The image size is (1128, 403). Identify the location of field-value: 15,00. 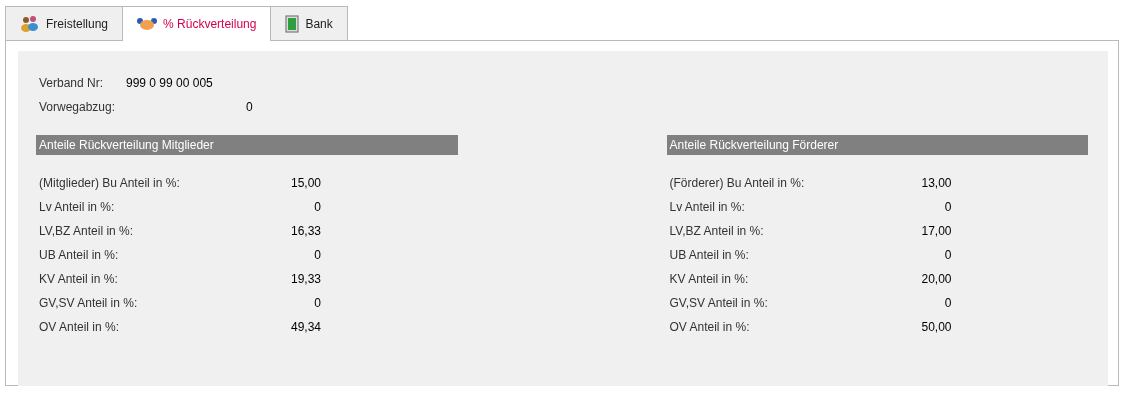
(305, 183).